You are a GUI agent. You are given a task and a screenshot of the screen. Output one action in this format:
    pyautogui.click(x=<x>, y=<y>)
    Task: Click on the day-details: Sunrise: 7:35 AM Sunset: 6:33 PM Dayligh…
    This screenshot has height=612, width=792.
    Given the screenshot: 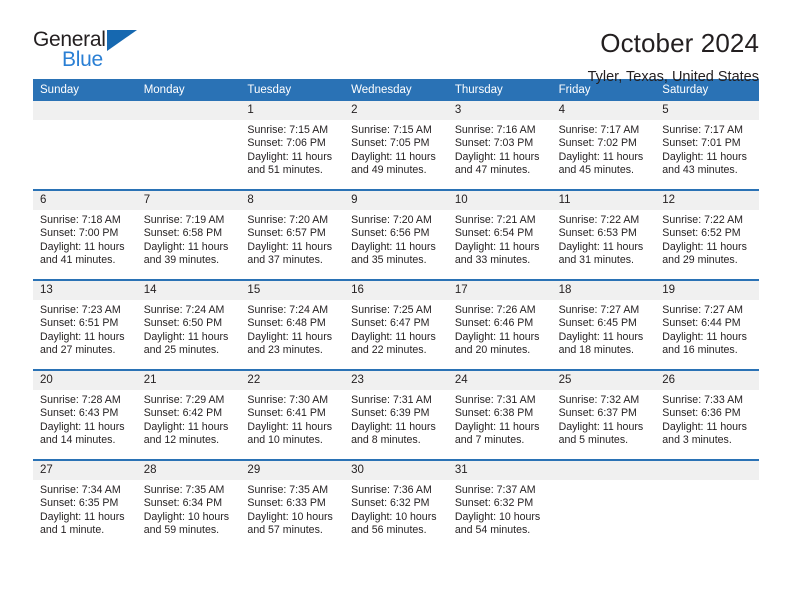 What is the action you would take?
    pyautogui.click(x=292, y=509)
    